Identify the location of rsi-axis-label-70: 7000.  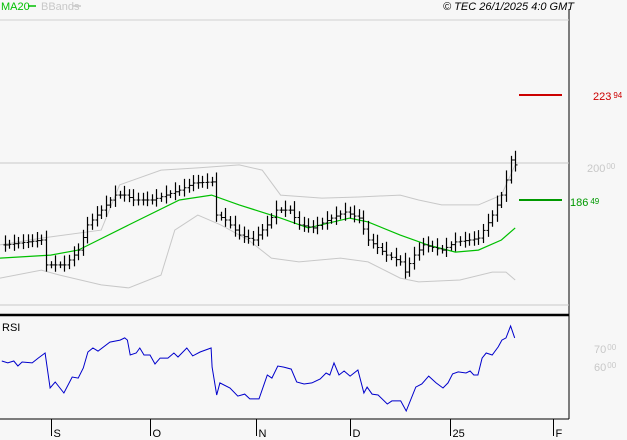
(605, 349).